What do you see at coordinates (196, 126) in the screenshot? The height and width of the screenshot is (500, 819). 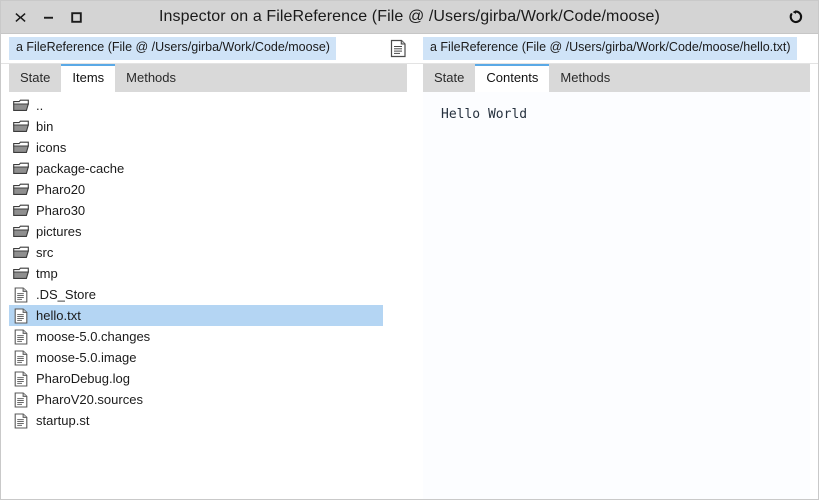 I see `list-item: bin` at bounding box center [196, 126].